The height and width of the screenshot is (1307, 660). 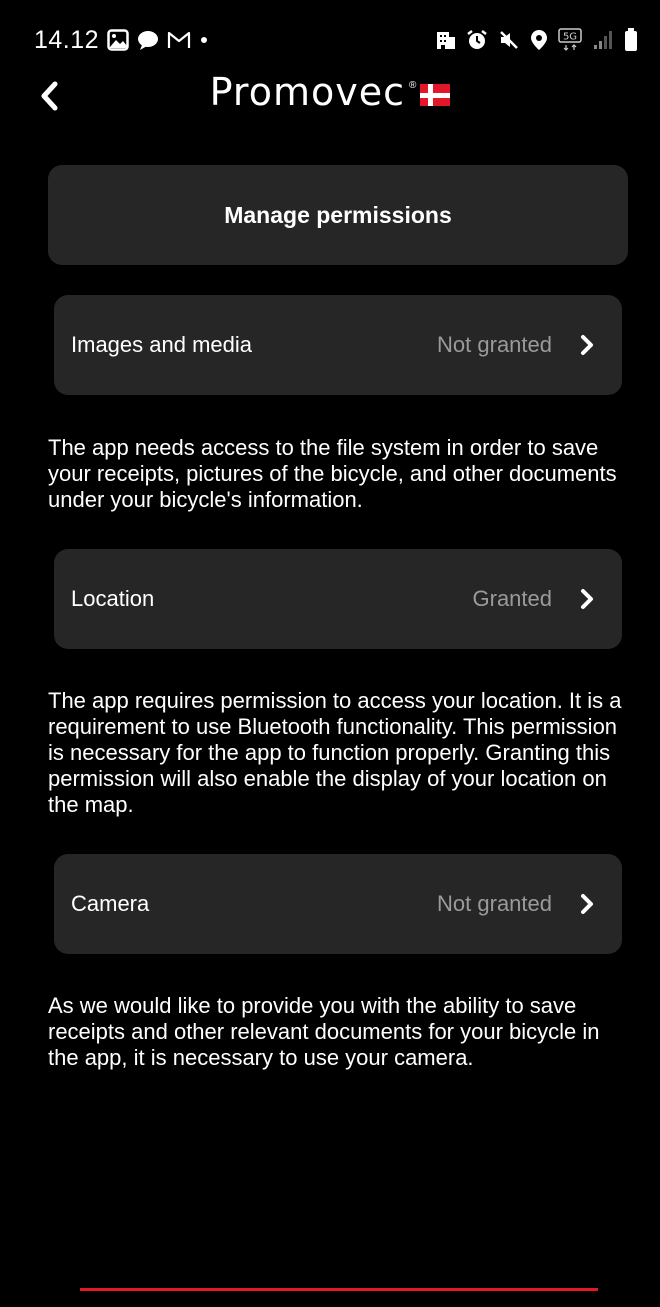 What do you see at coordinates (204, 40) in the screenshot?
I see `dot-icon` at bounding box center [204, 40].